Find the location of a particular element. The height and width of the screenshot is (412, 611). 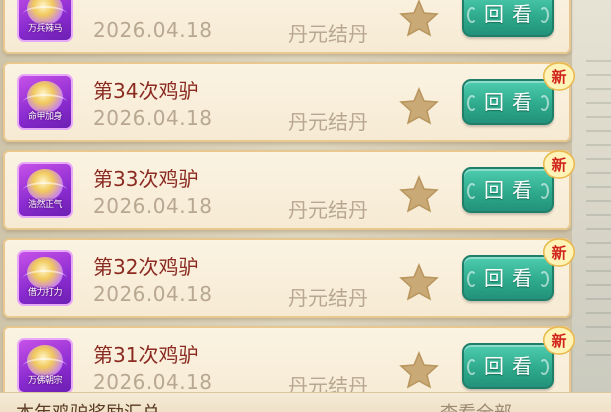

badge-label: 万佛朝宗 is located at coordinates (45, 381).